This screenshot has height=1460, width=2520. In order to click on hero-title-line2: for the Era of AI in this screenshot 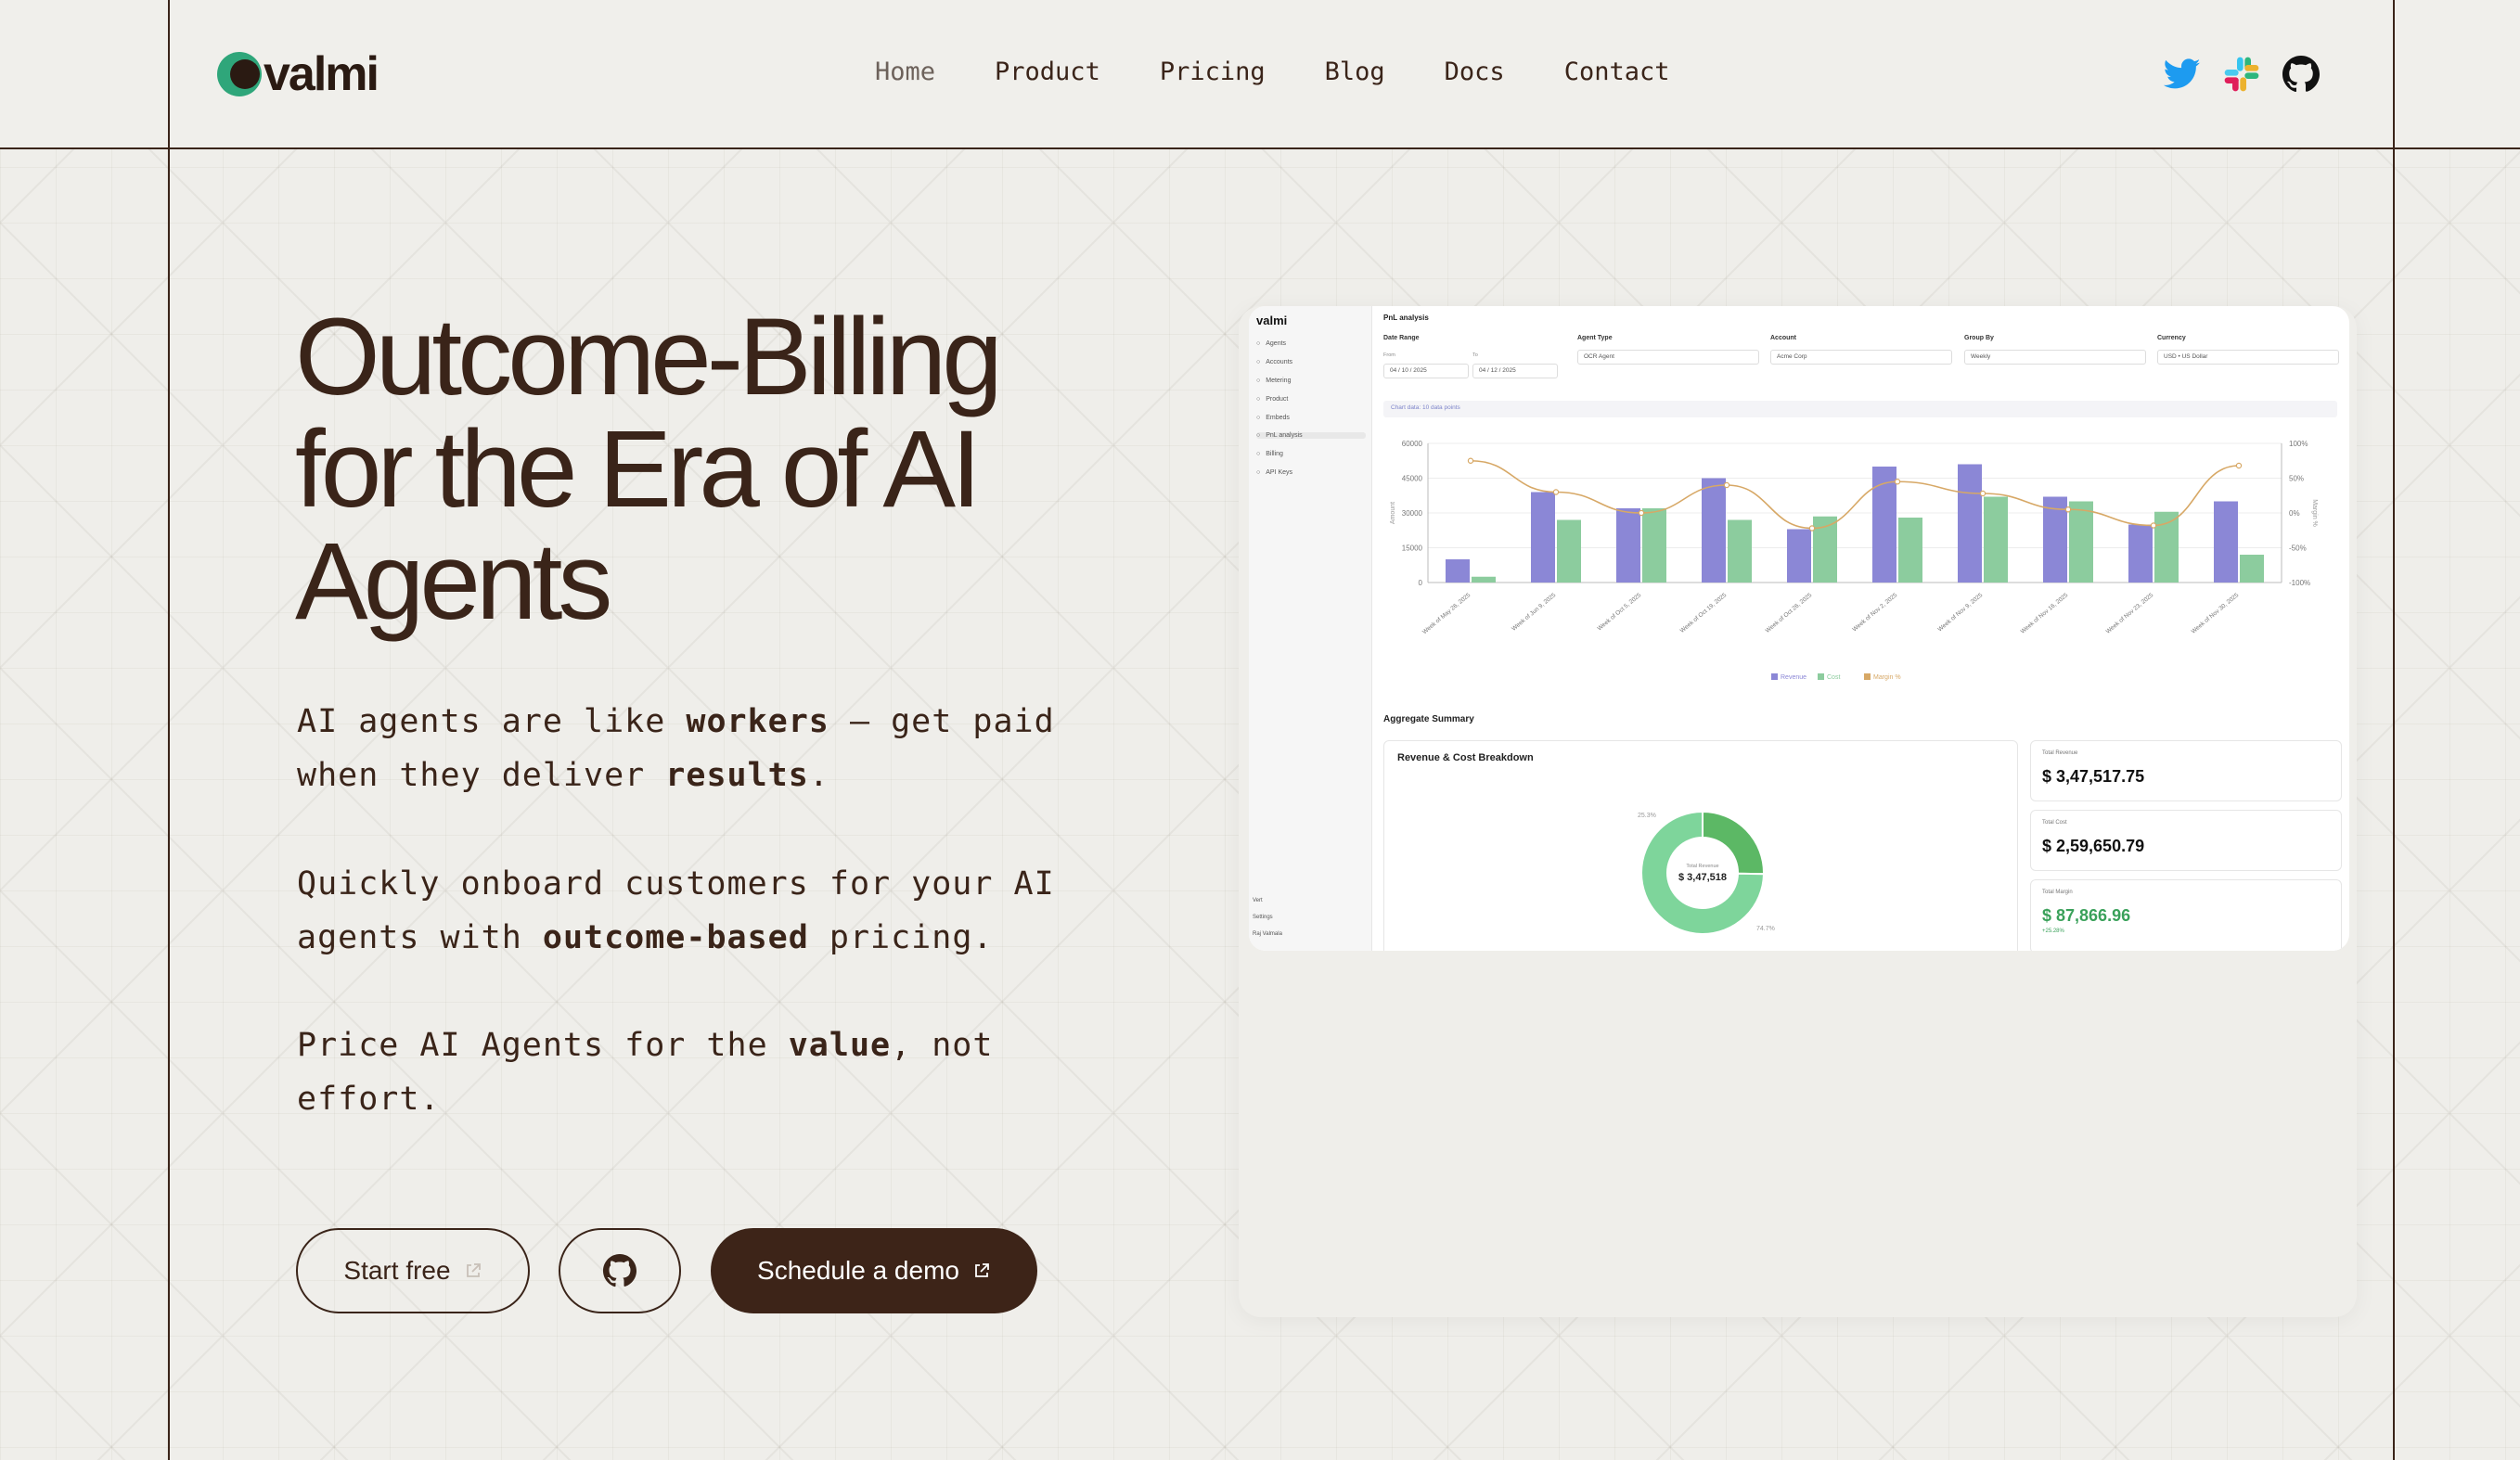, I will do `click(638, 469)`.